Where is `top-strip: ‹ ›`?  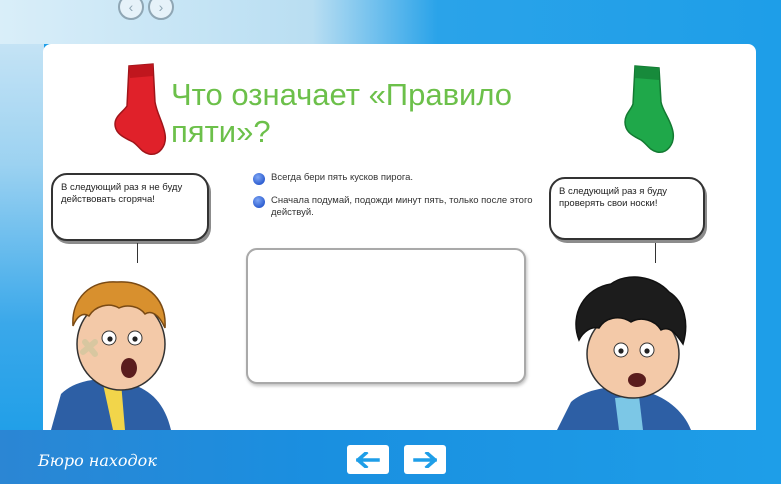
top-strip: ‹ › is located at coordinates (390, 22).